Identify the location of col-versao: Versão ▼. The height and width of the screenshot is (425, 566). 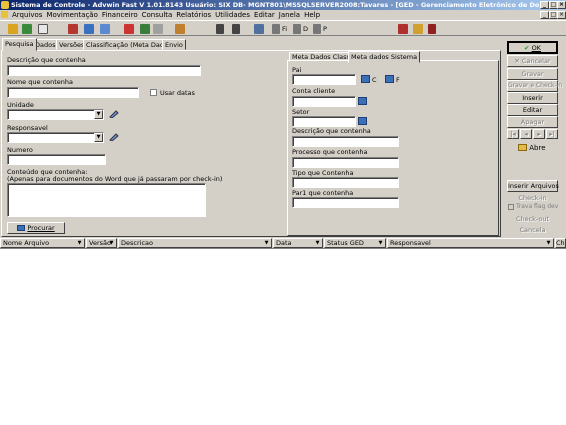
(101, 243).